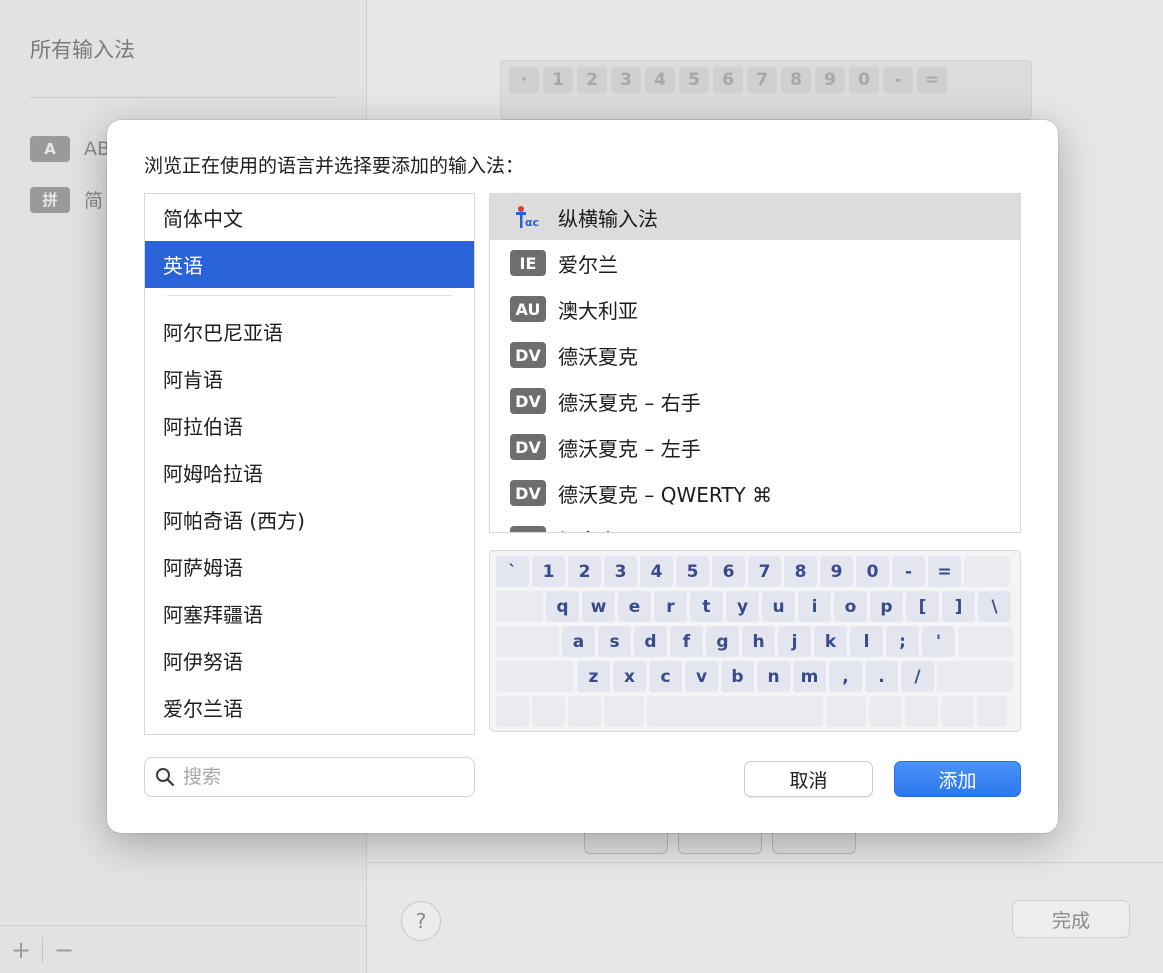 This screenshot has width=1163, height=973. I want to click on keyboard-key: t, so click(706, 606).